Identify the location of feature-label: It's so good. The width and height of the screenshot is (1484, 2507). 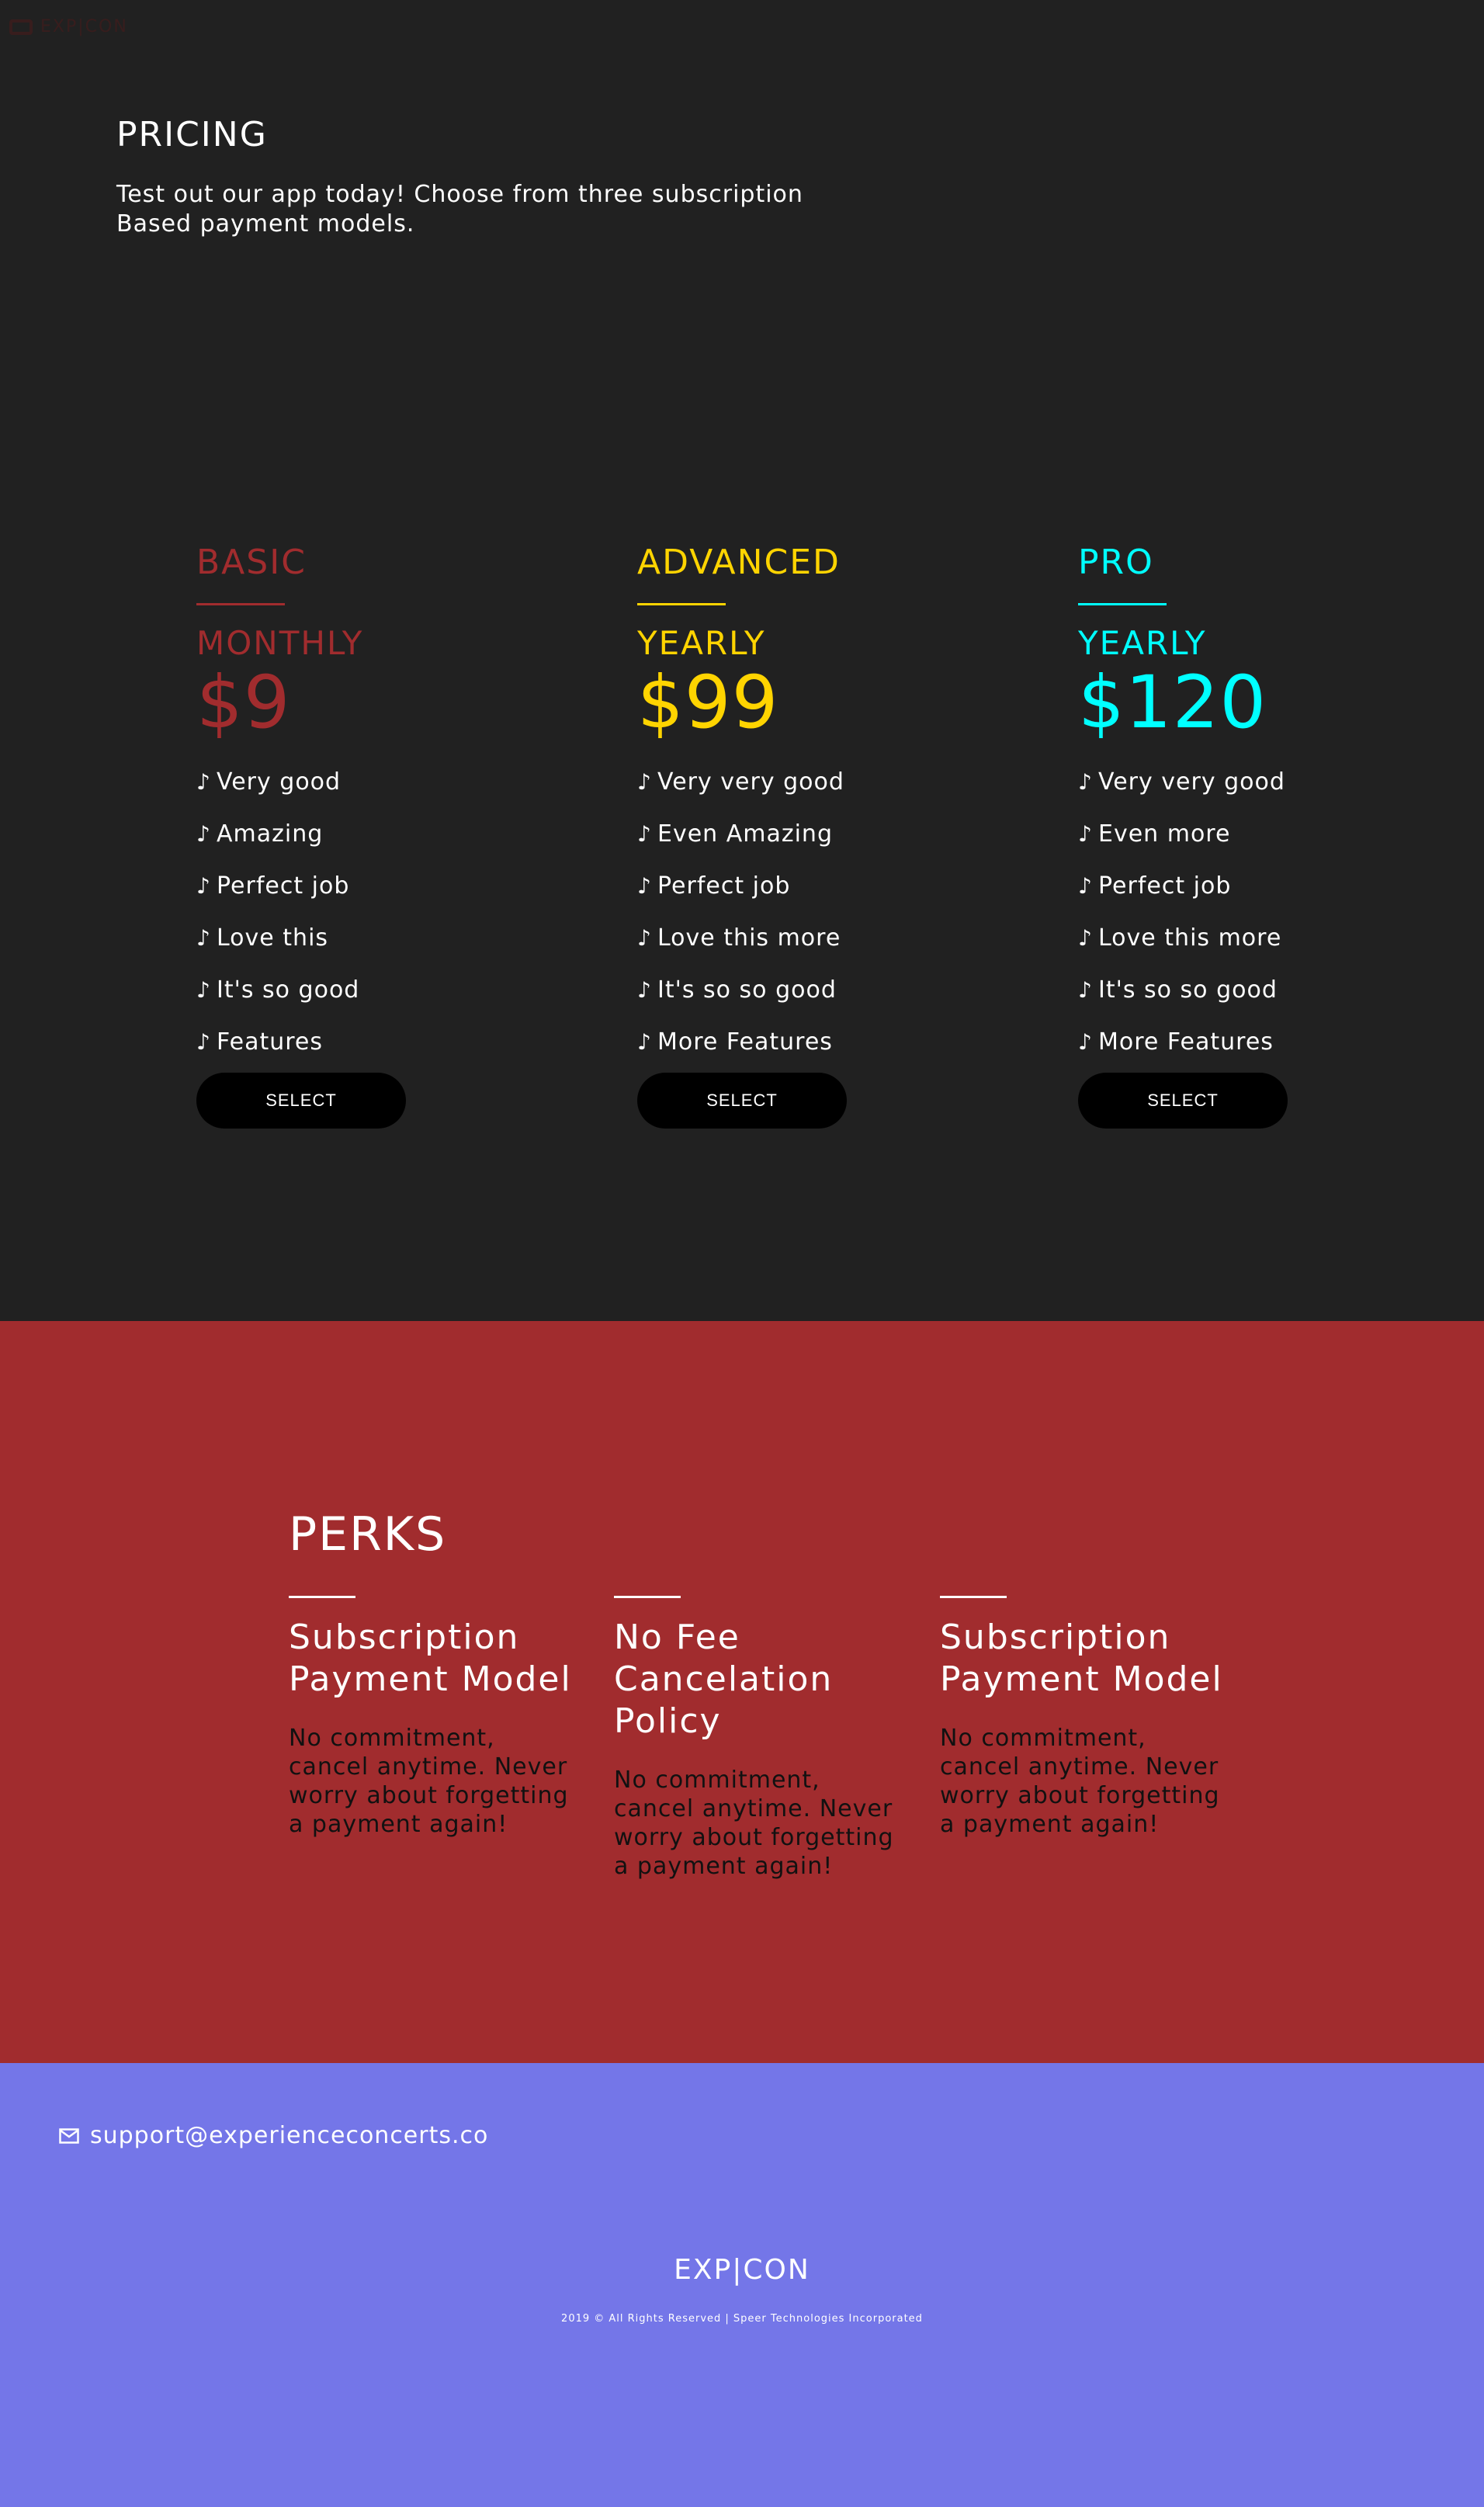
(288, 990).